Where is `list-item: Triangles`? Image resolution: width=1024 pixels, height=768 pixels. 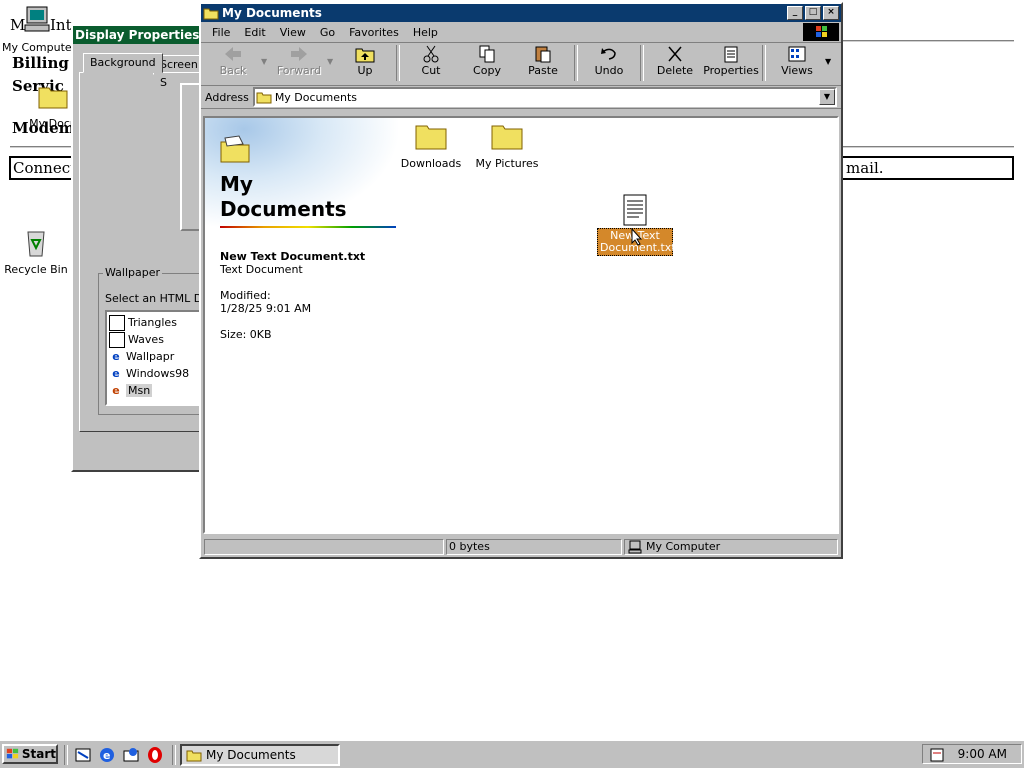
list-item: Triangles is located at coordinates (149, 322).